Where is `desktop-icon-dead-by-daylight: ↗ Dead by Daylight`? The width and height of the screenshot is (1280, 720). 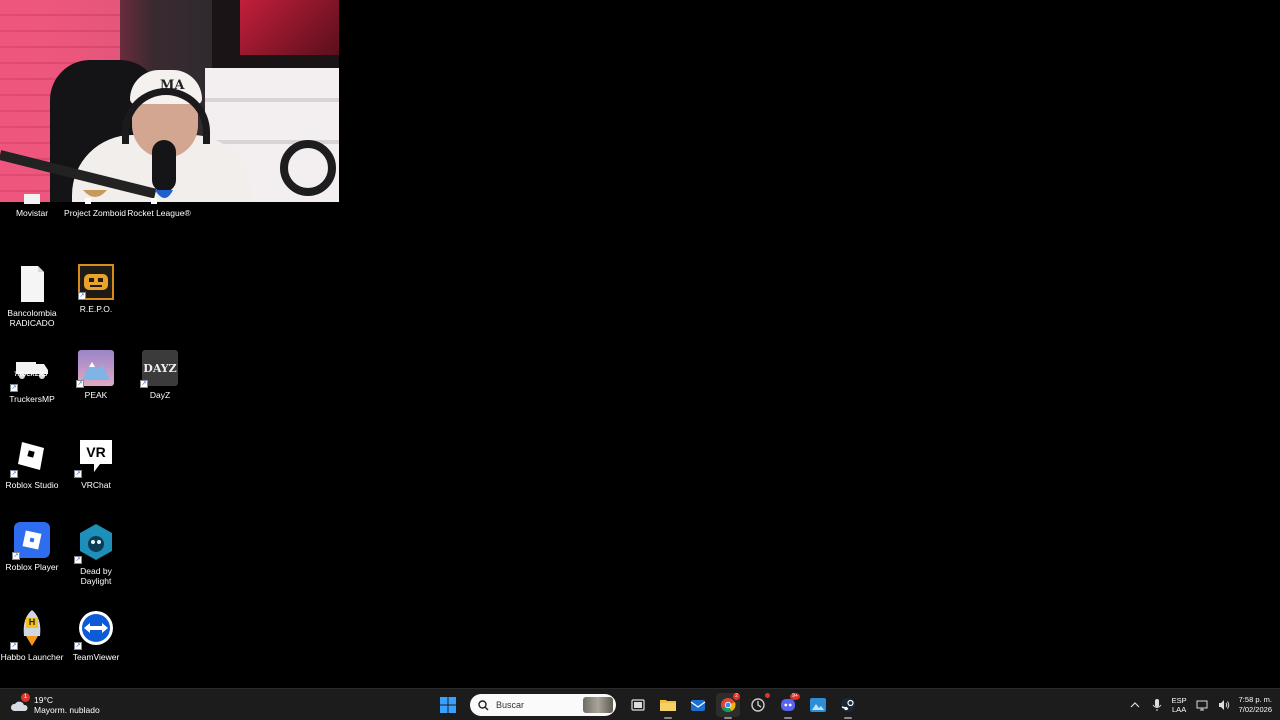 desktop-icon-dead-by-daylight: ↗ Dead by Daylight is located at coordinates (96, 554).